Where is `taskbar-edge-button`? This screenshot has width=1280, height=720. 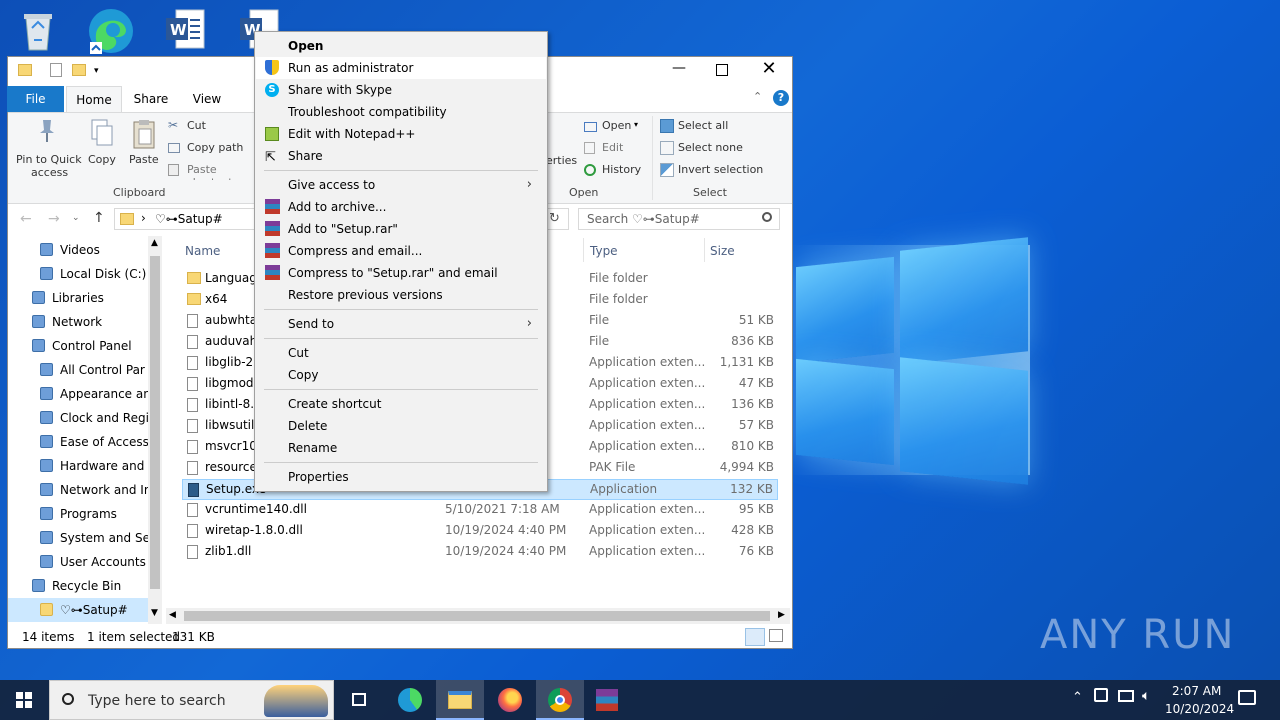
taskbar-edge-button is located at coordinates (410, 700).